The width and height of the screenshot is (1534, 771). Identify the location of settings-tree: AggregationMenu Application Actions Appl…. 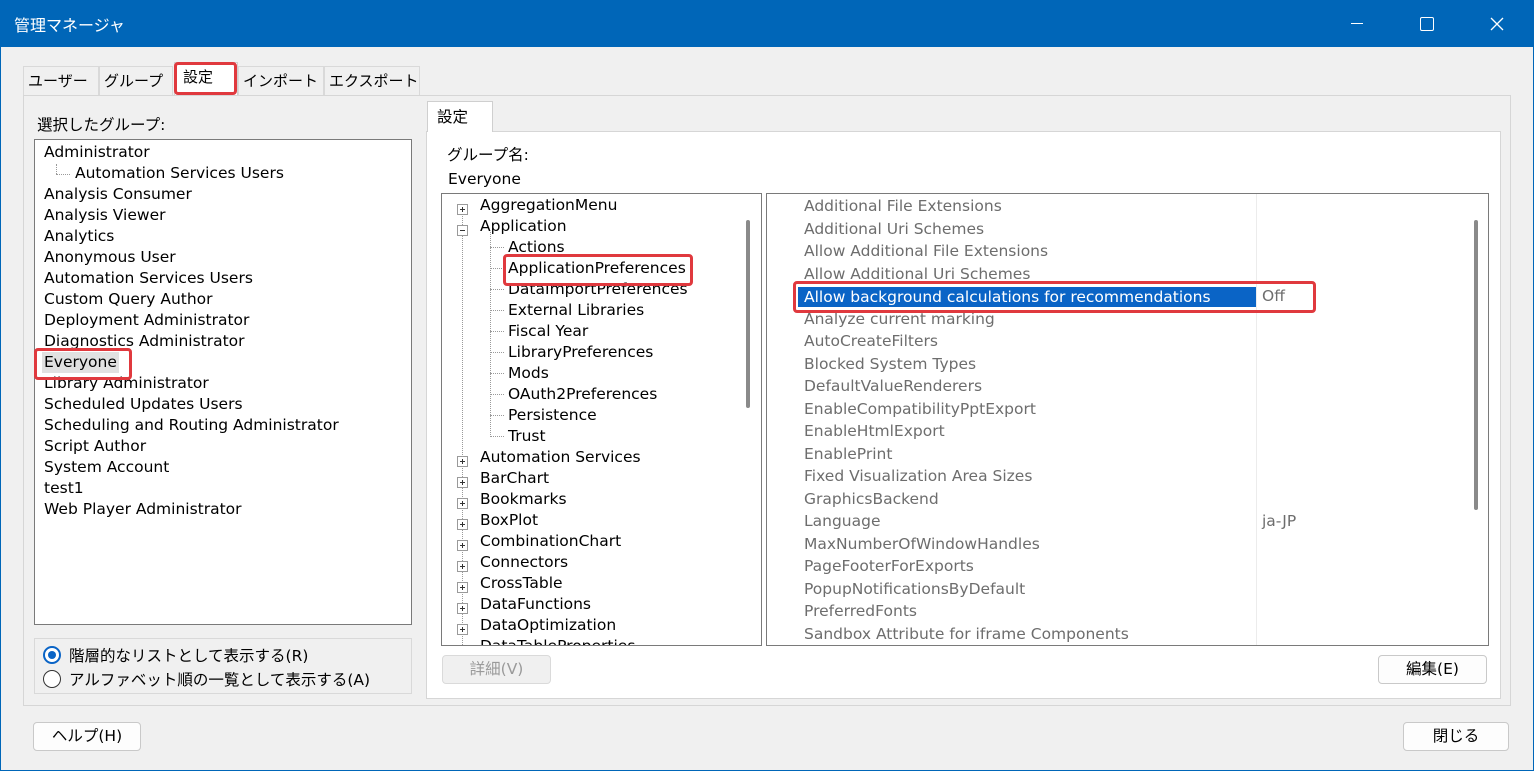
(601, 419).